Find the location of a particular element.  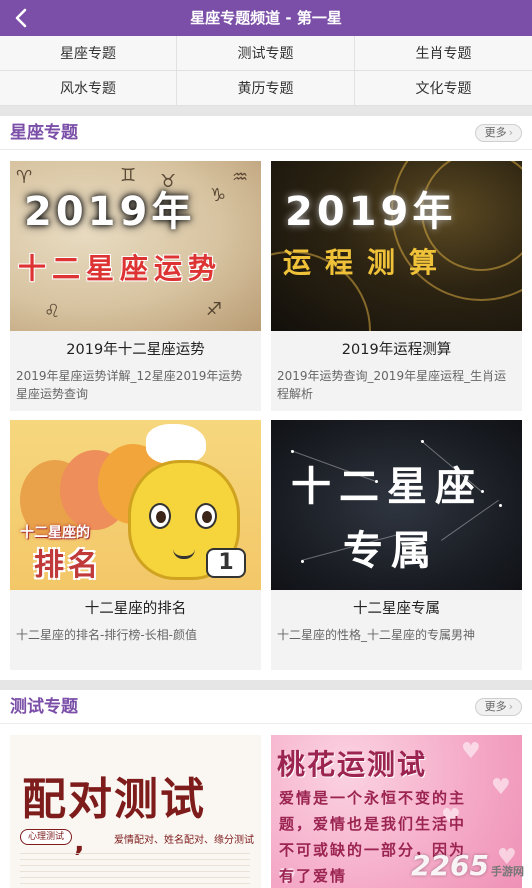

top-app-bar: 星座专题频道 - 第一星 is located at coordinates (266, 18).